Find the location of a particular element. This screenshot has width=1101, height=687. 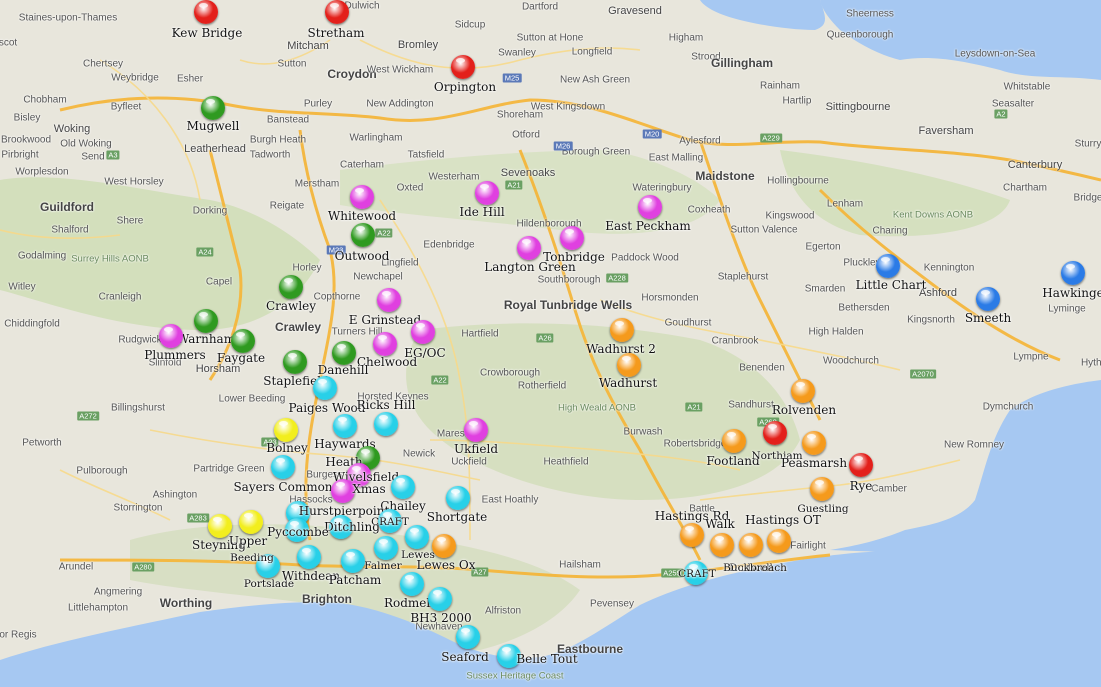

marker-label: Little Chart is located at coordinates (891, 285).